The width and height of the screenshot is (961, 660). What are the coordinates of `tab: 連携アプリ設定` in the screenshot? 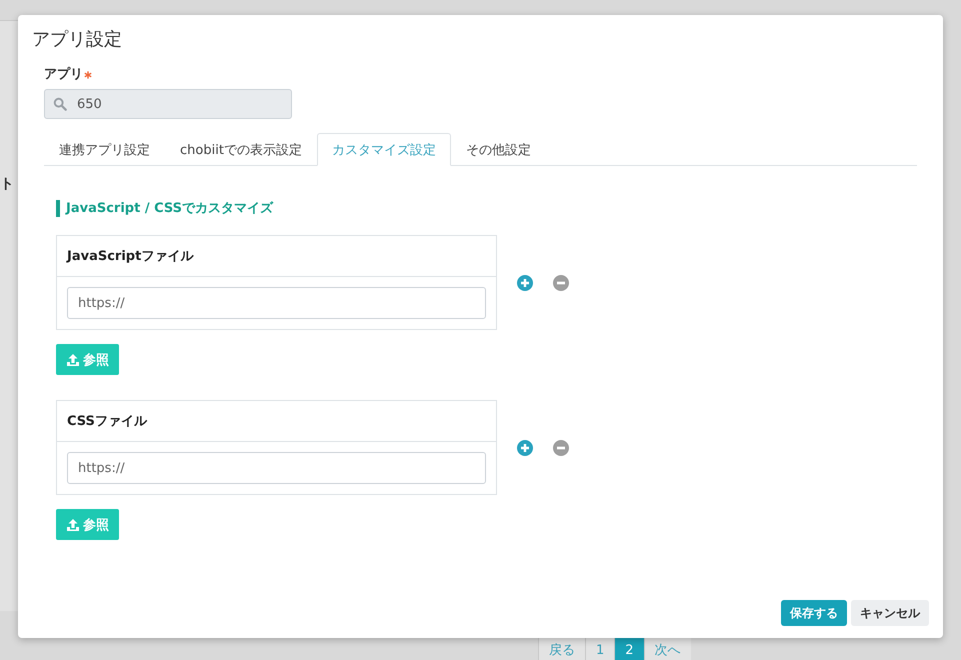 It's located at (104, 149).